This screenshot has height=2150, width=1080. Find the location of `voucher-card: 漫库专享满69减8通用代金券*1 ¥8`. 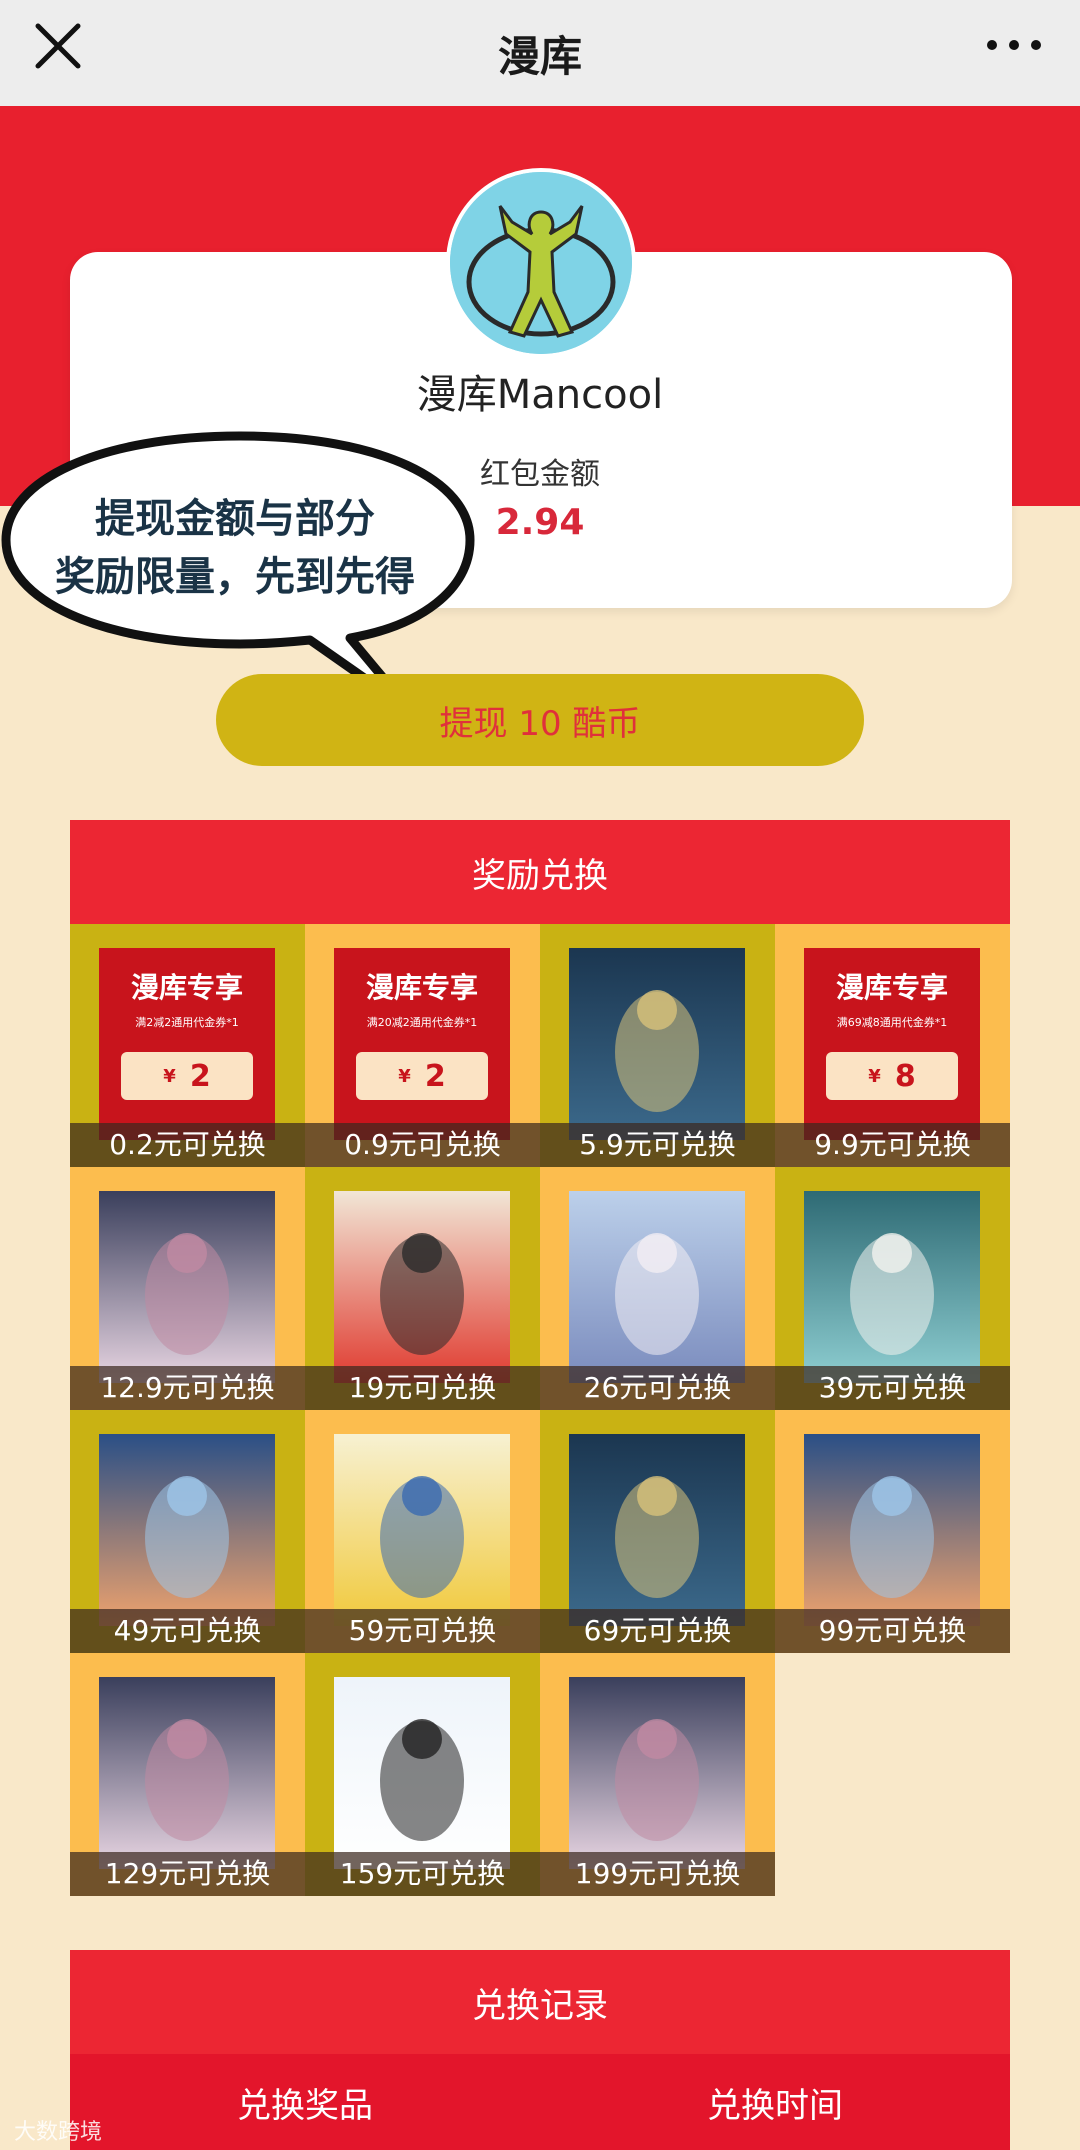

voucher-card: 漫库专享满69减8通用代金券*1 ¥8 is located at coordinates (892, 1044).